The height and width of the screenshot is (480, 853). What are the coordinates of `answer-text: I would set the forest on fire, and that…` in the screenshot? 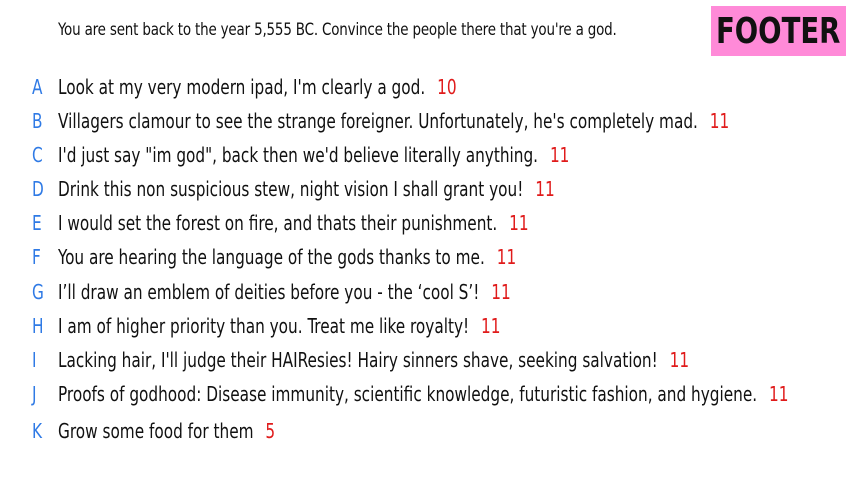 It's located at (278, 223).